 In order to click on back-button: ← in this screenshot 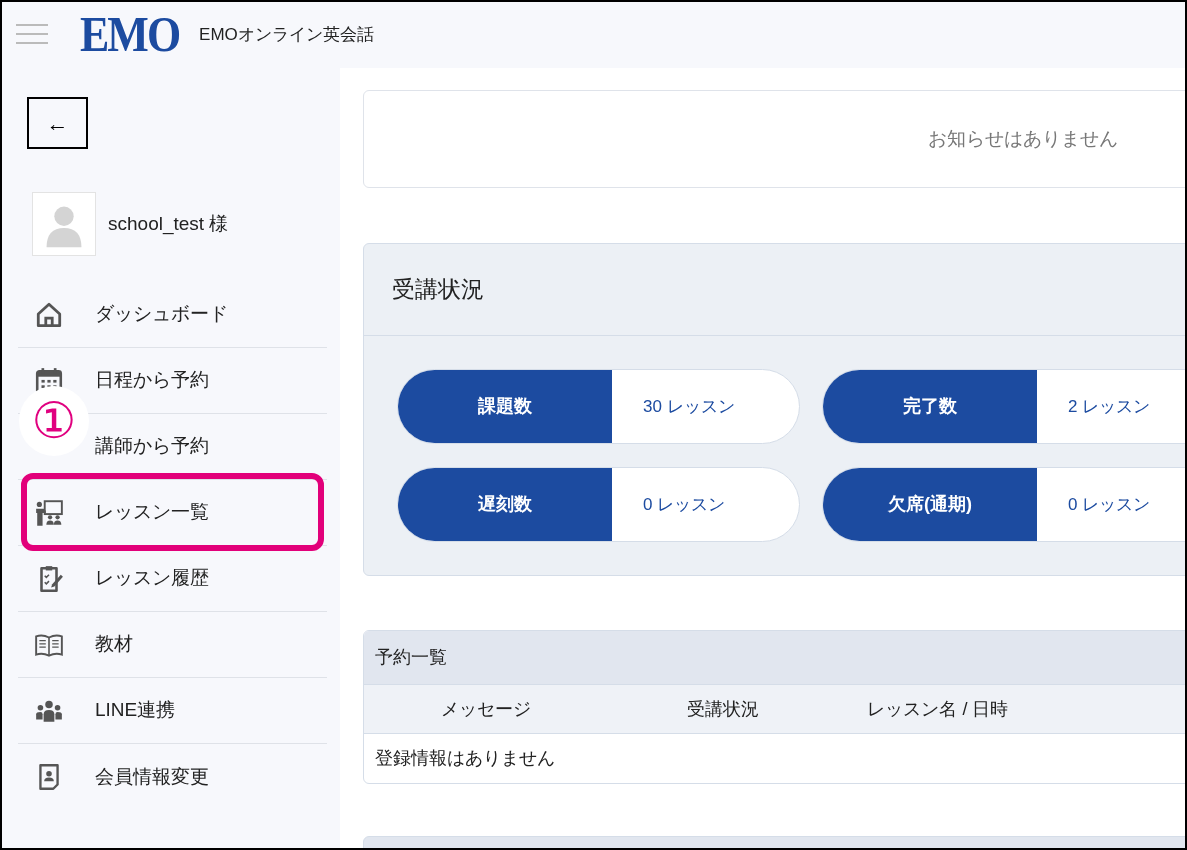, I will do `click(57, 123)`.